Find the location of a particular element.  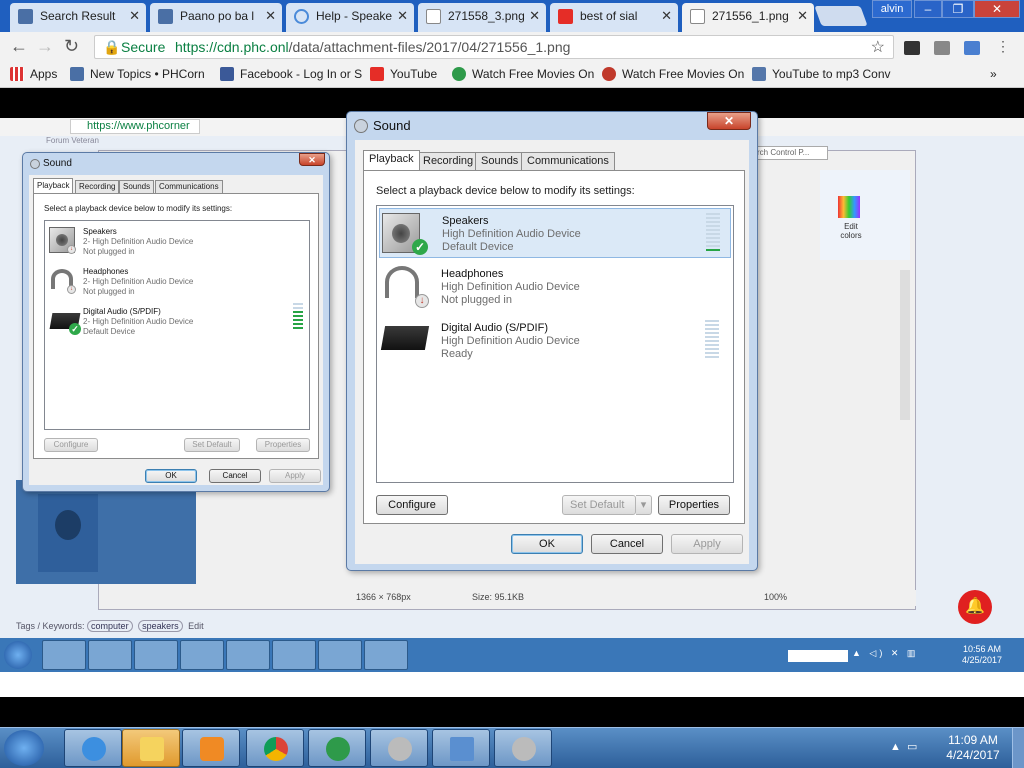

cancel-button: Cancel is located at coordinates (627, 544).